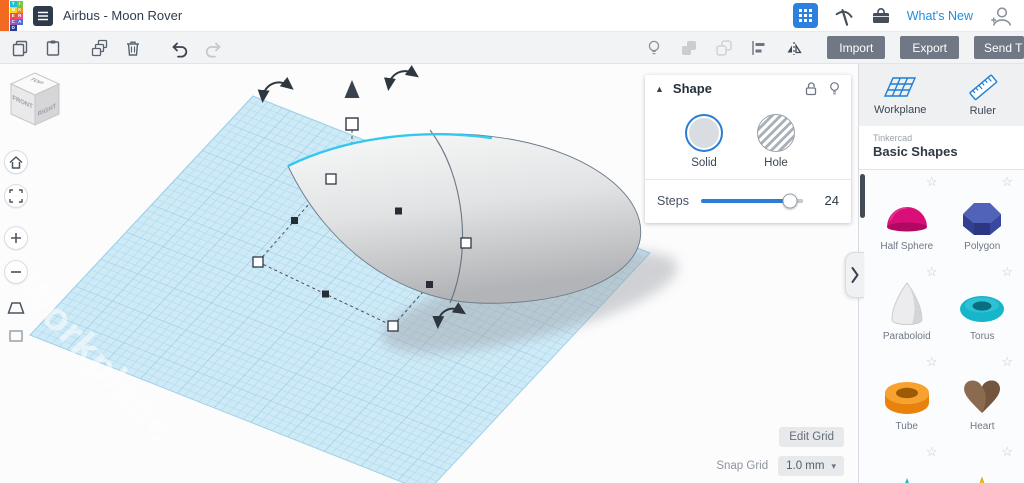 The height and width of the screenshot is (483, 1024). I want to click on design-menu-icon, so click(43, 15).